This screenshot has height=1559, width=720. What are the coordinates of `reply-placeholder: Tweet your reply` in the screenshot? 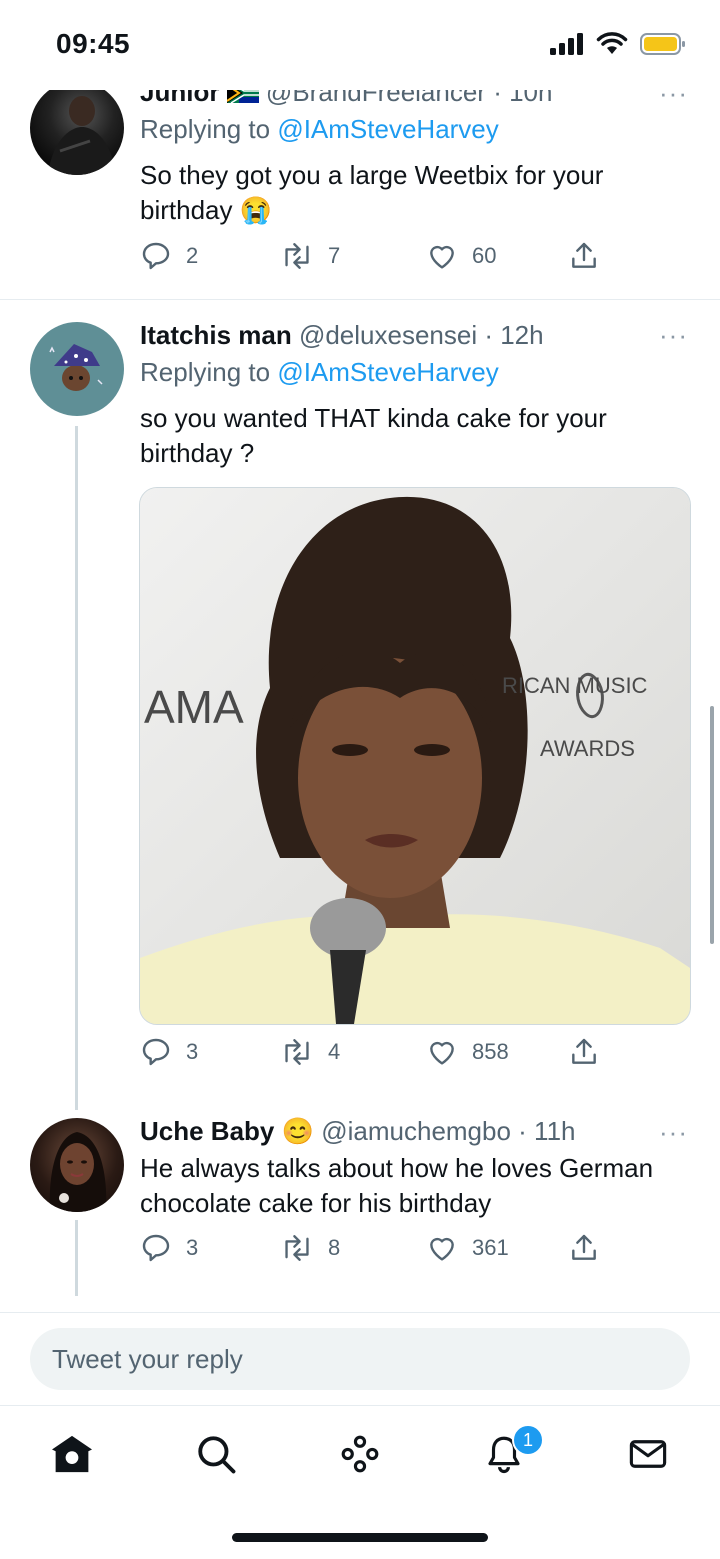 It's located at (147, 1359).